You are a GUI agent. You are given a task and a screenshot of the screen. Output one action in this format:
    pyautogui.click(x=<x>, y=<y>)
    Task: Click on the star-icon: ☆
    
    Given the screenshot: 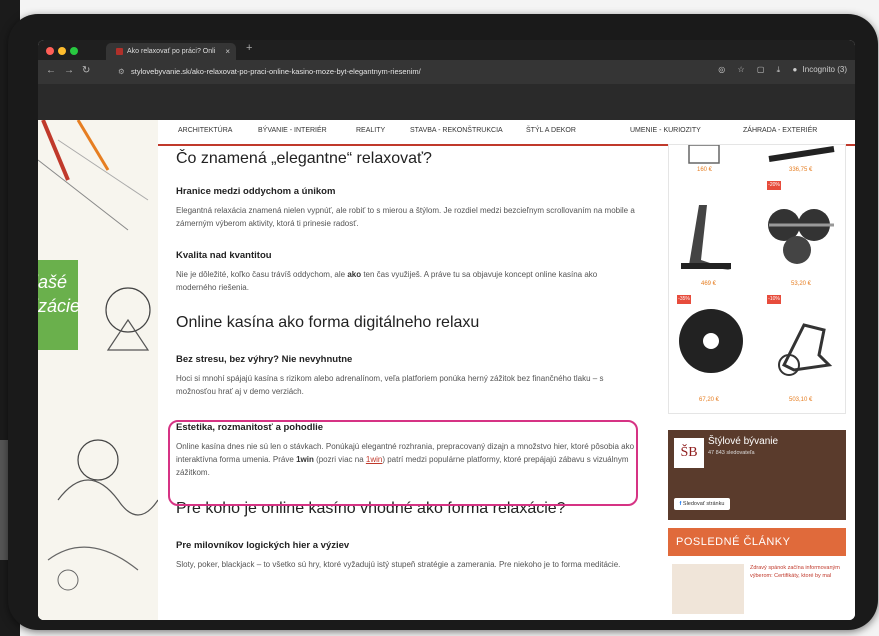 What is the action you would take?
    pyautogui.click(x=740, y=69)
    